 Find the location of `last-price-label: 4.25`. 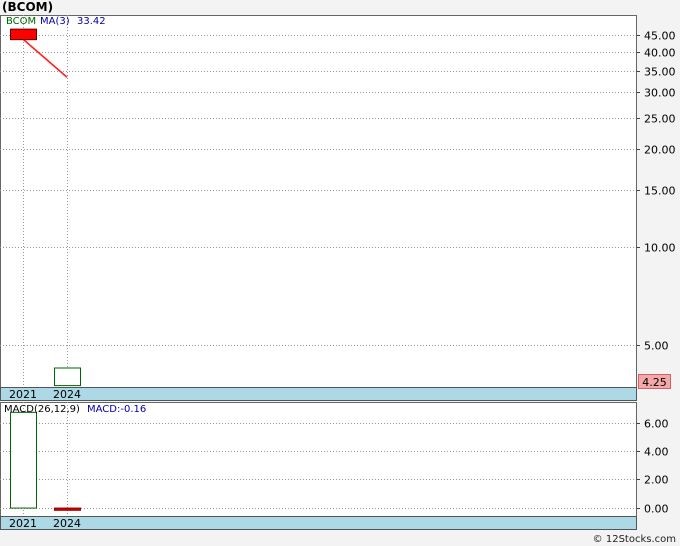

last-price-label: 4.25 is located at coordinates (654, 382).